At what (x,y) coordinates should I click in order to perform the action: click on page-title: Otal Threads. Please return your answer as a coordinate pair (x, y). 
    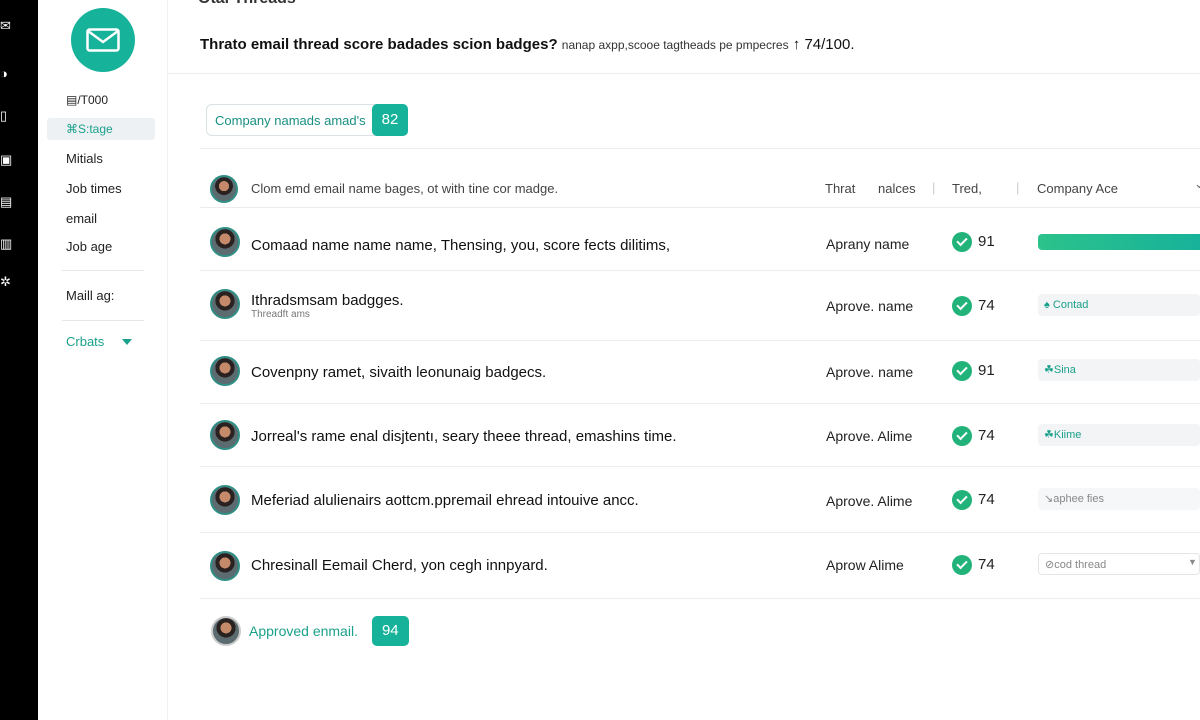
    Looking at the image, I should click on (247, 4).